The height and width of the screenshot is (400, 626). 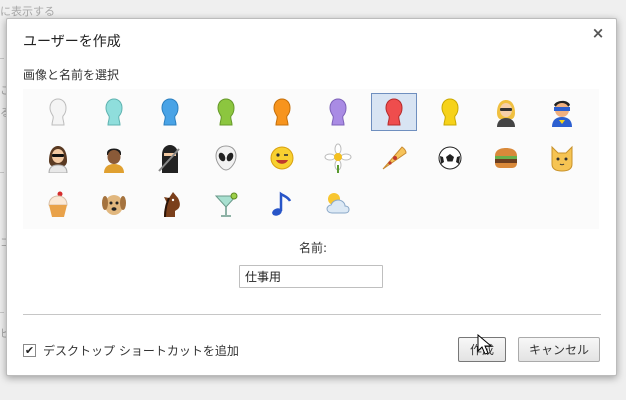 I want to click on desktop-shortcut-checkbox: ✔, so click(x=29, y=350).